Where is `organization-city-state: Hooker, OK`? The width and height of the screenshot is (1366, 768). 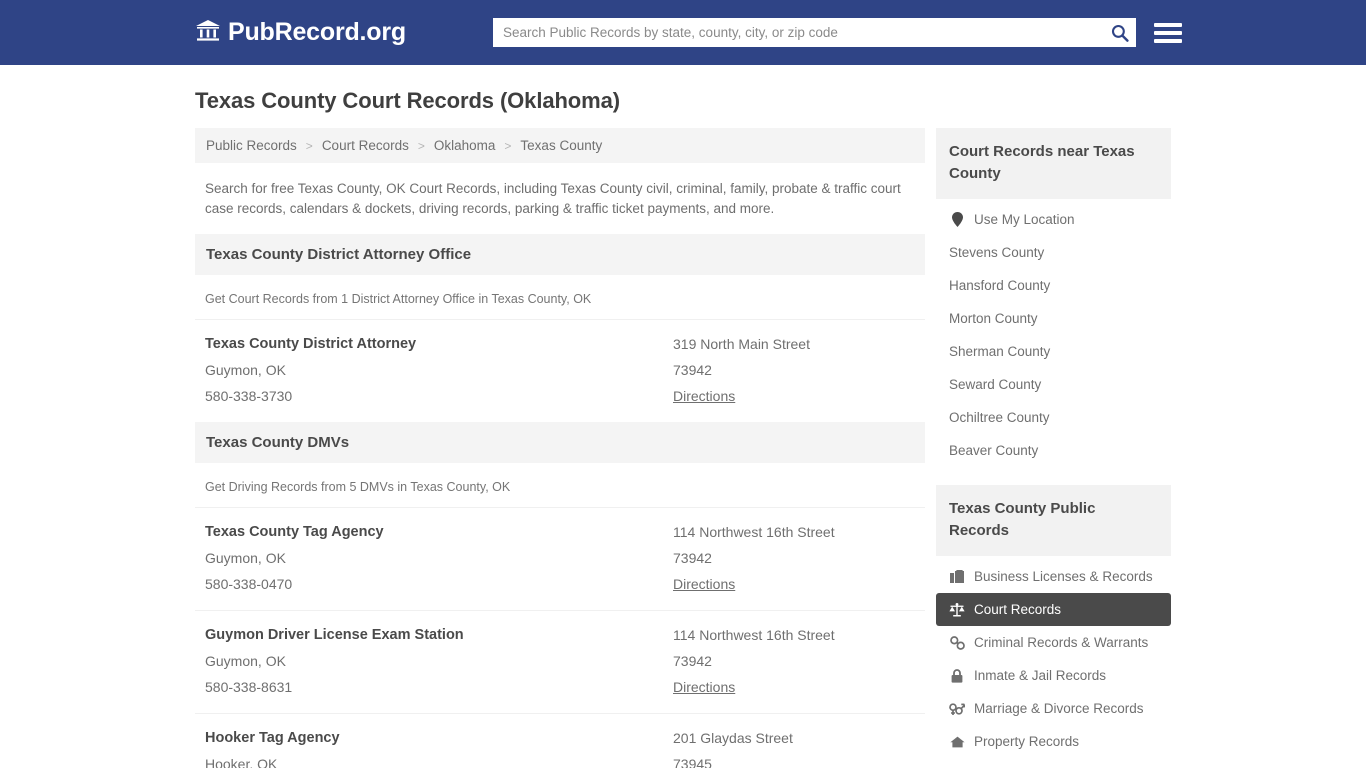
organization-city-state: Hooker, OK is located at coordinates (241, 762).